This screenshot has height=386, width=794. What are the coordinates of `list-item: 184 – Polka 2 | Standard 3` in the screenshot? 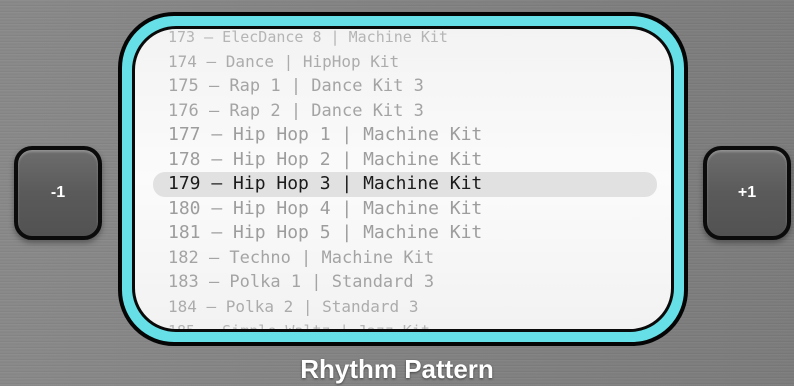 It's located at (403, 307).